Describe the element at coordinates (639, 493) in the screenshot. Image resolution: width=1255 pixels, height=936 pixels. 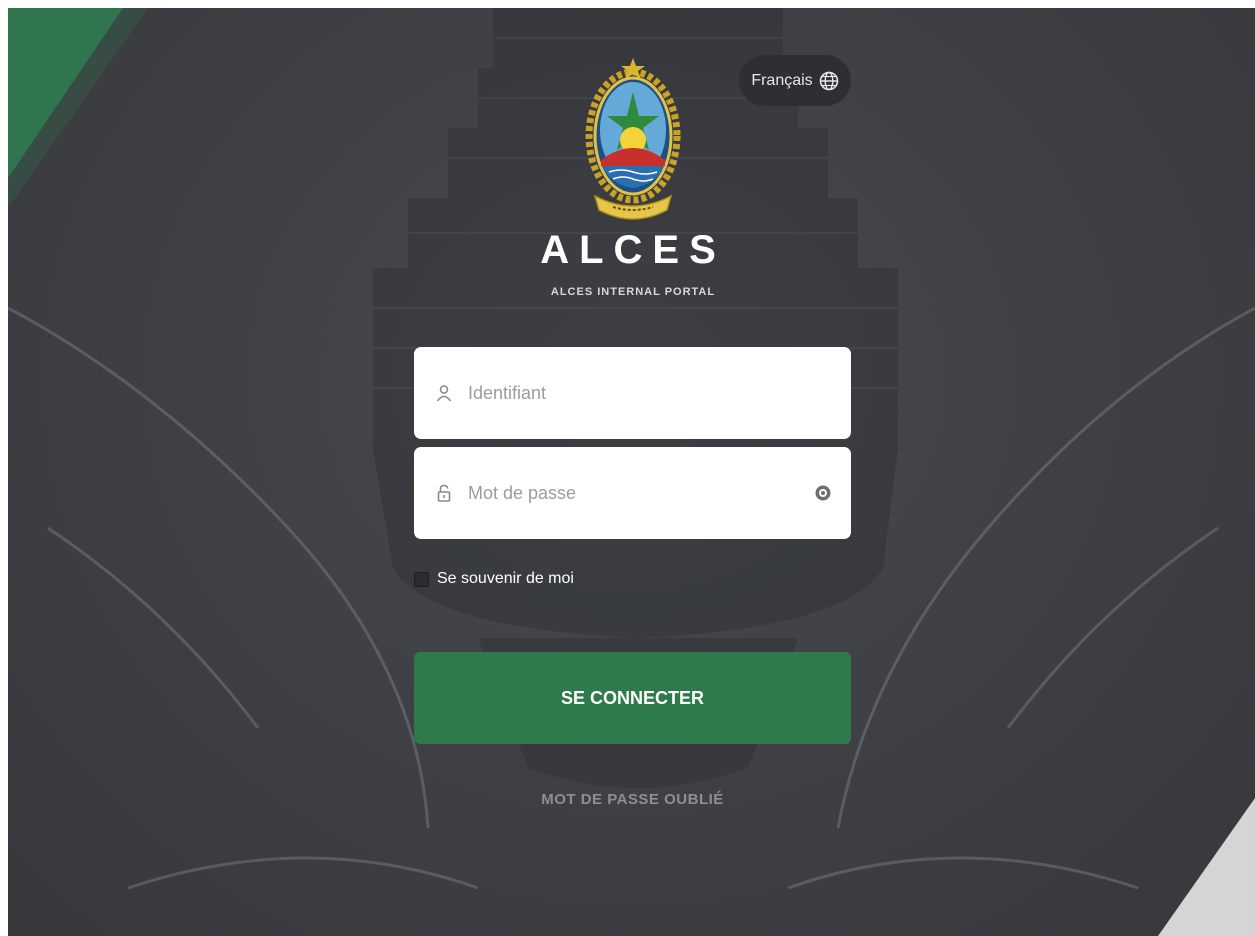
I see `password-input` at that location.